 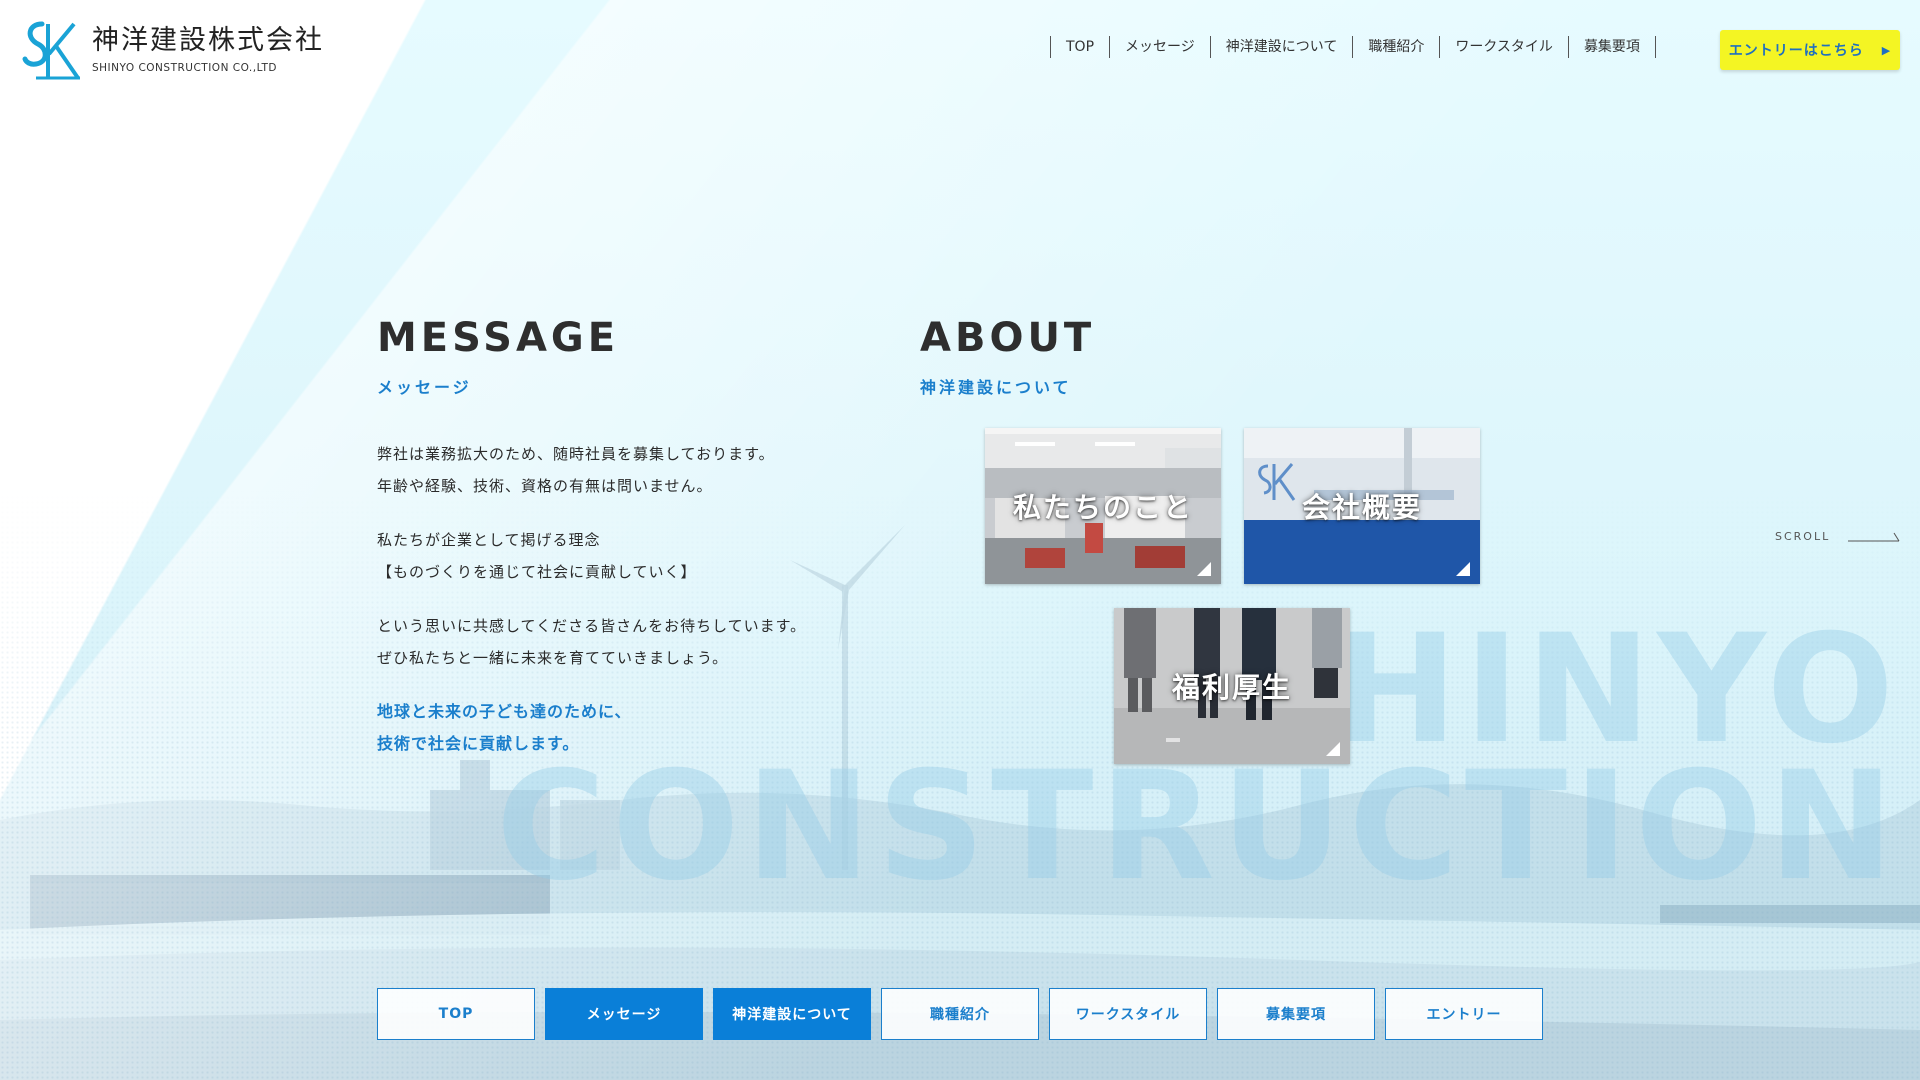 I want to click on section-nav-recruit: 募集要項, so click(x=1296, y=1014).